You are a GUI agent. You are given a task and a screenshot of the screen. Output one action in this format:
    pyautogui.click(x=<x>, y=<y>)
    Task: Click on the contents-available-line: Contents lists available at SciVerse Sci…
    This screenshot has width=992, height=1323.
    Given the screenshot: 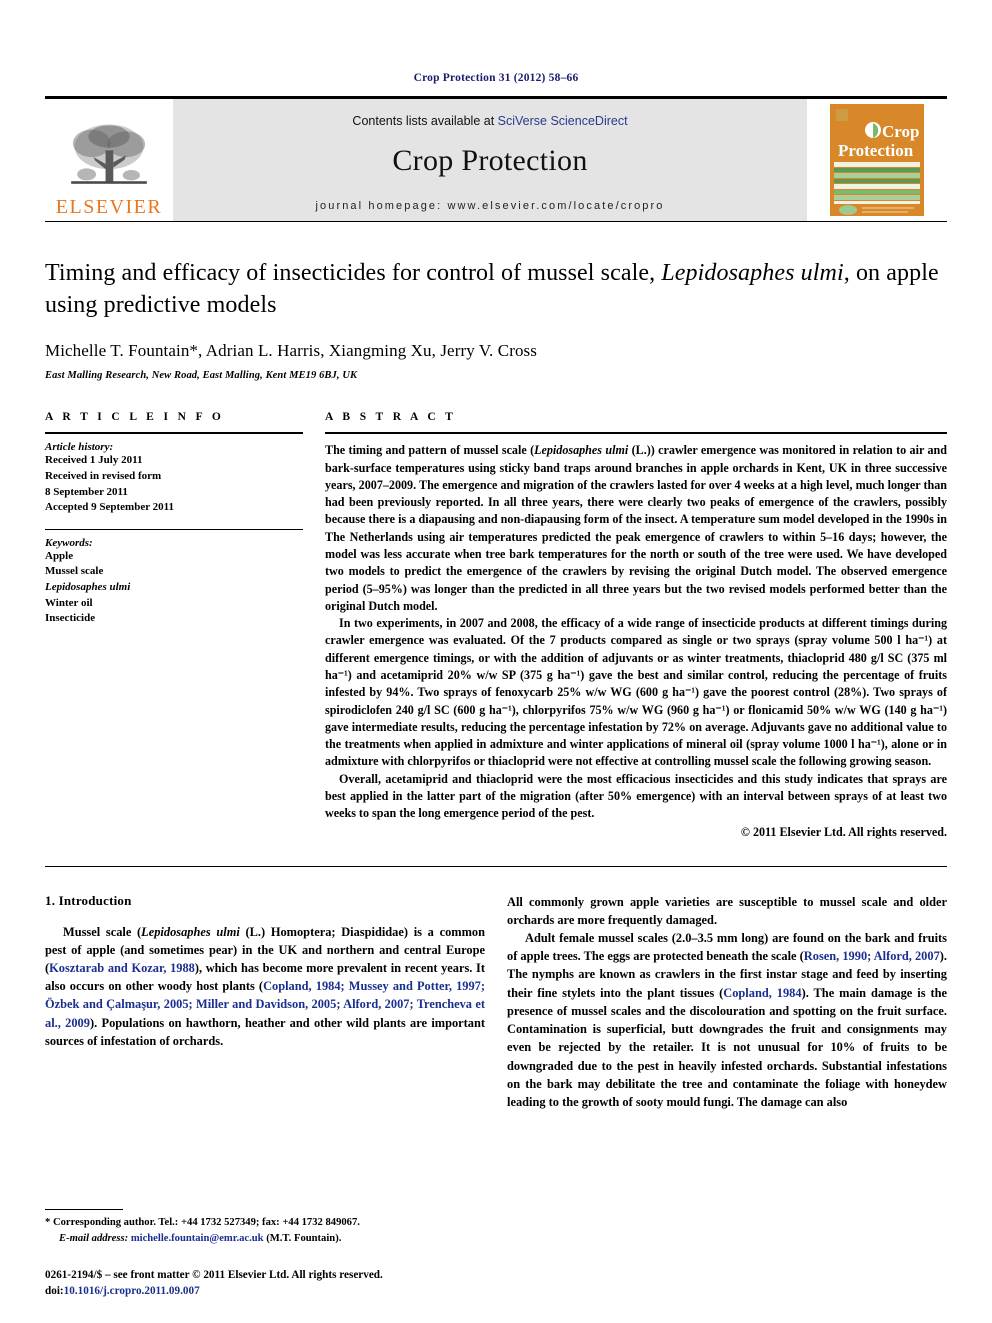 What is the action you would take?
    pyautogui.click(x=489, y=121)
    